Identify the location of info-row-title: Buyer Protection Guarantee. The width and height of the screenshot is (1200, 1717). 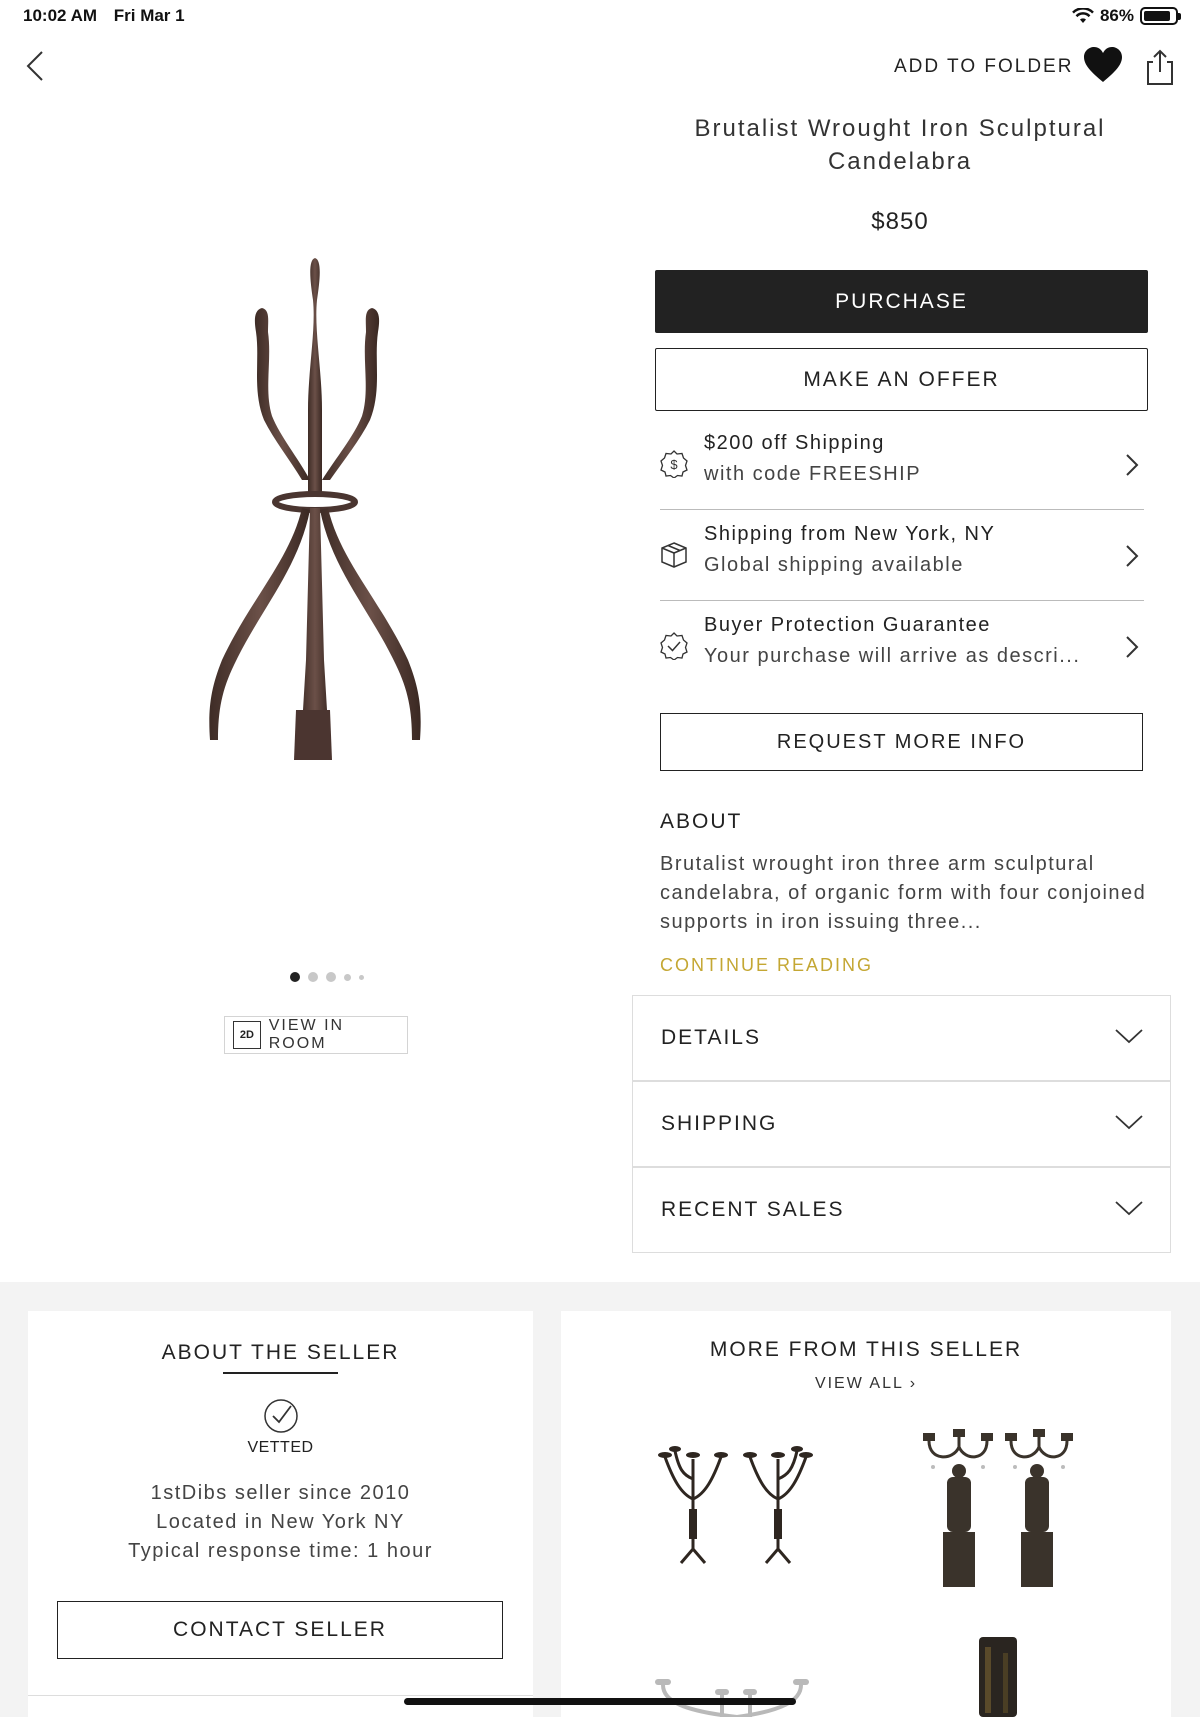
(847, 625).